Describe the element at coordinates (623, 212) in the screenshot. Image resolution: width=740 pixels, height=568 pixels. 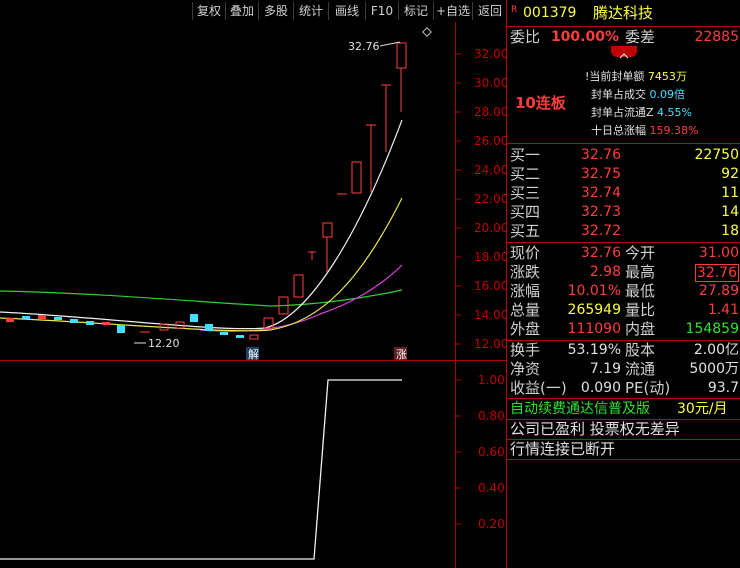
I see `bid-row: 买四 32.73 14` at that location.